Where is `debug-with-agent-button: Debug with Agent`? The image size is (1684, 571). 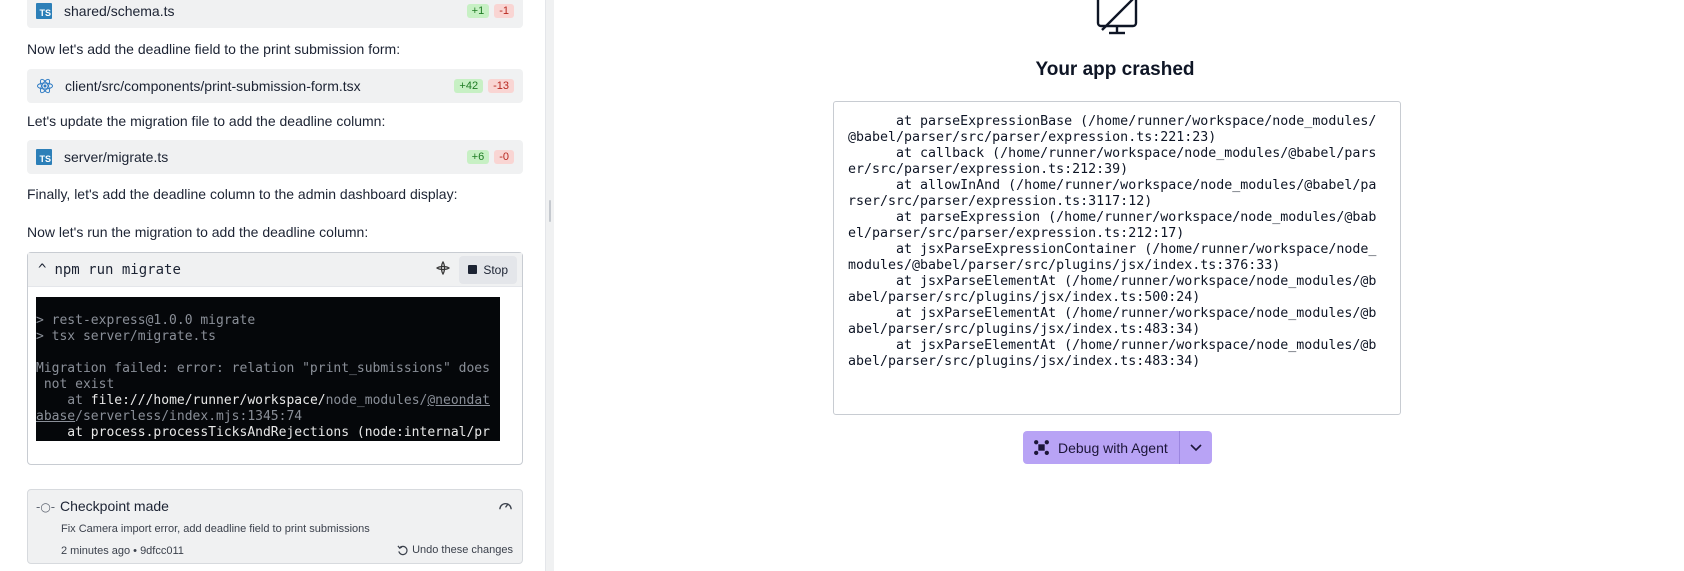 debug-with-agent-button: Debug with Agent is located at coordinates (1101, 447).